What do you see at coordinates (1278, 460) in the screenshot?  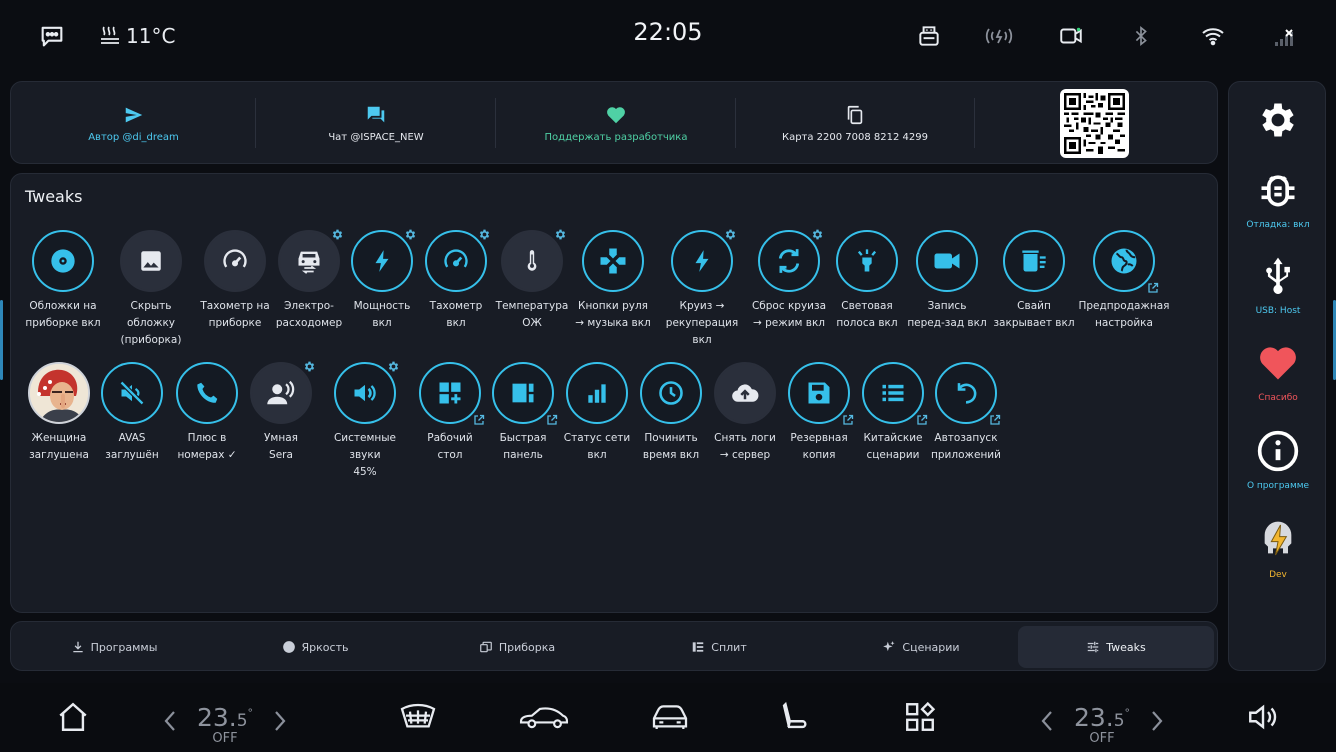 I see `about-button: О программе` at bounding box center [1278, 460].